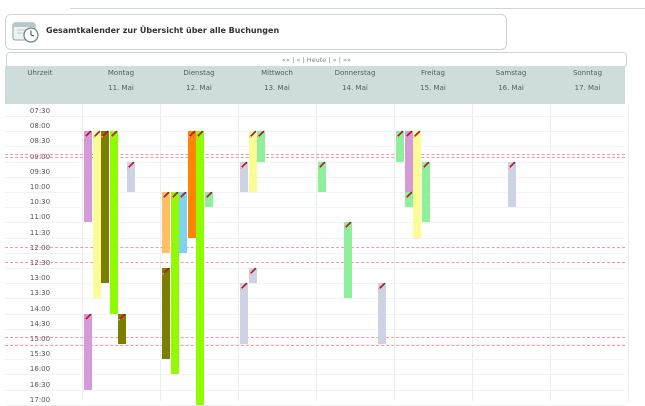 The height and width of the screenshot is (406, 645). I want to click on time-label: 08:30, so click(40, 141).